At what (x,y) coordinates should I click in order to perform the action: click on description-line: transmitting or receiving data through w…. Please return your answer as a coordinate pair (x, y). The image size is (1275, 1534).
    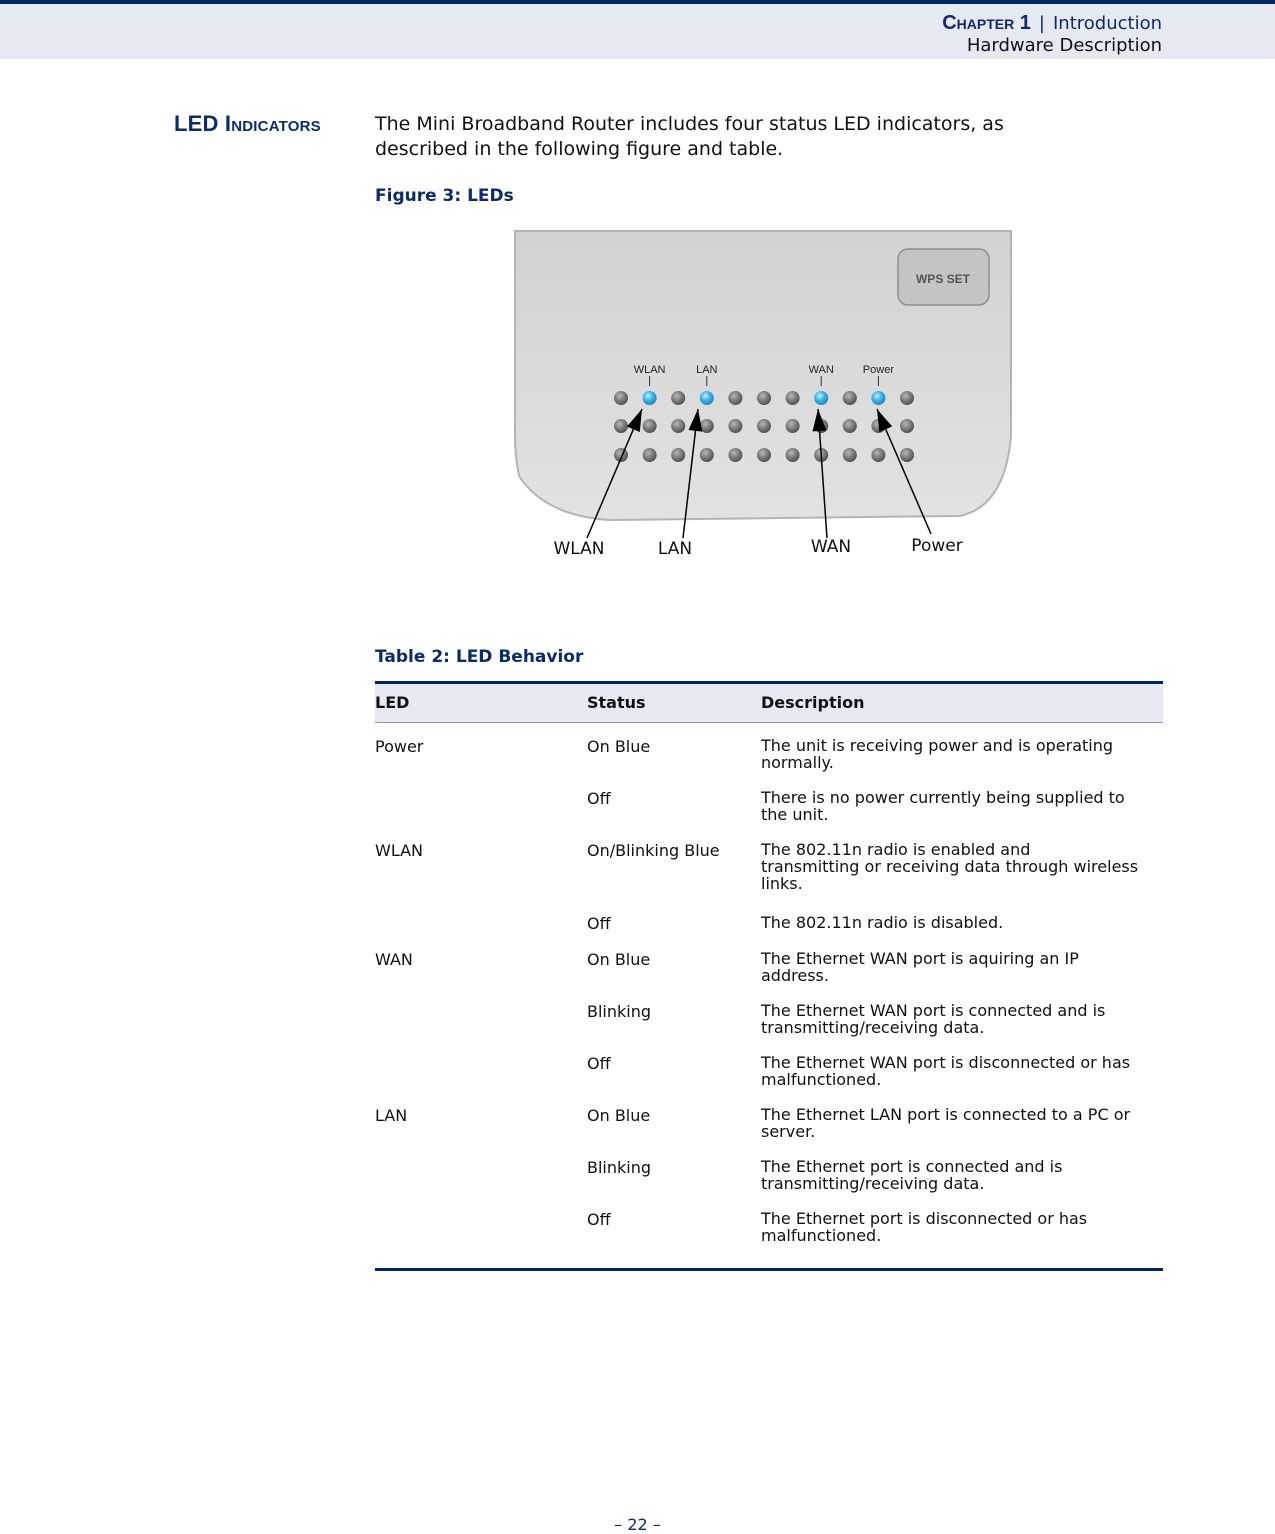
    Looking at the image, I should click on (950, 866).